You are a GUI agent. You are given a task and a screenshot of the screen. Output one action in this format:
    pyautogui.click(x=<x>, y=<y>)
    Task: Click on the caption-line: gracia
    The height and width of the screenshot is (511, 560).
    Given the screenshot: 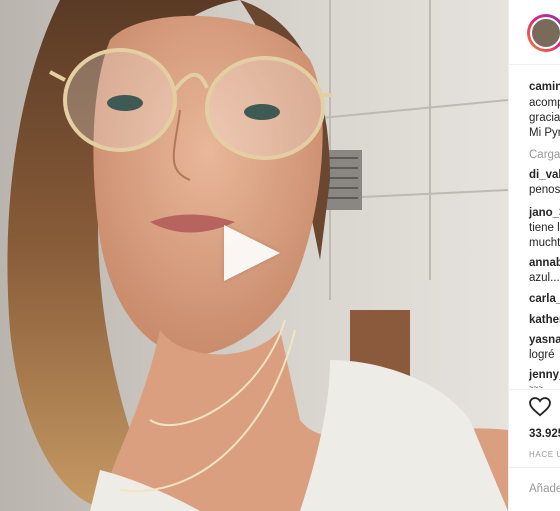 What is the action you would take?
    pyautogui.click(x=544, y=118)
    